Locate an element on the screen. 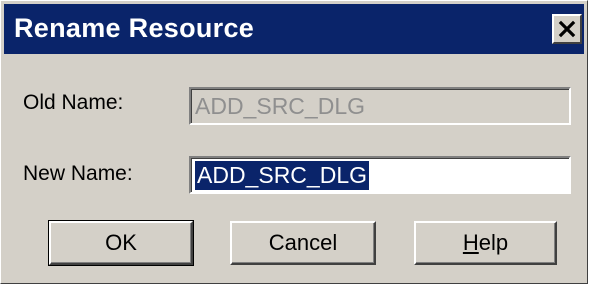 This screenshot has height=289, width=590. cancel-button: Cancel is located at coordinates (303, 243).